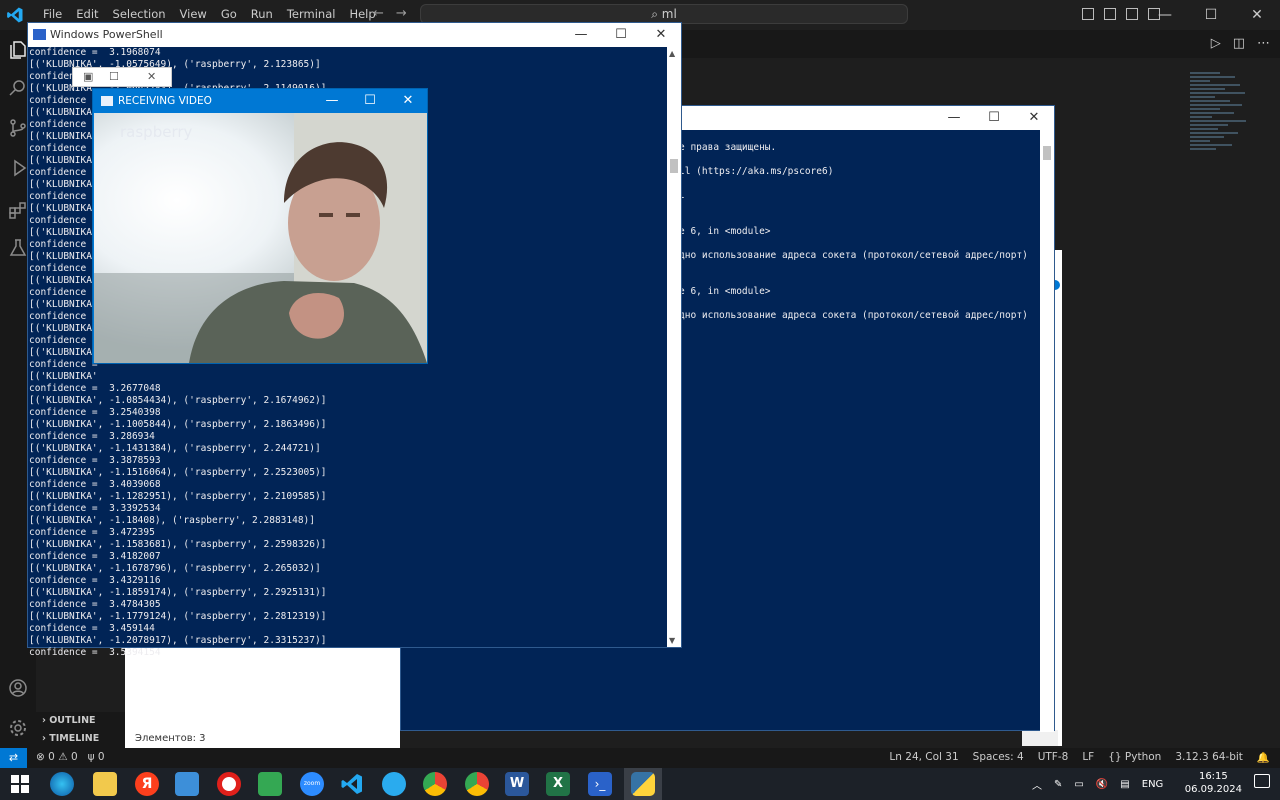 The height and width of the screenshot is (800, 1280). Describe the element at coordinates (18, 88) in the screenshot. I see `search-icon` at that location.